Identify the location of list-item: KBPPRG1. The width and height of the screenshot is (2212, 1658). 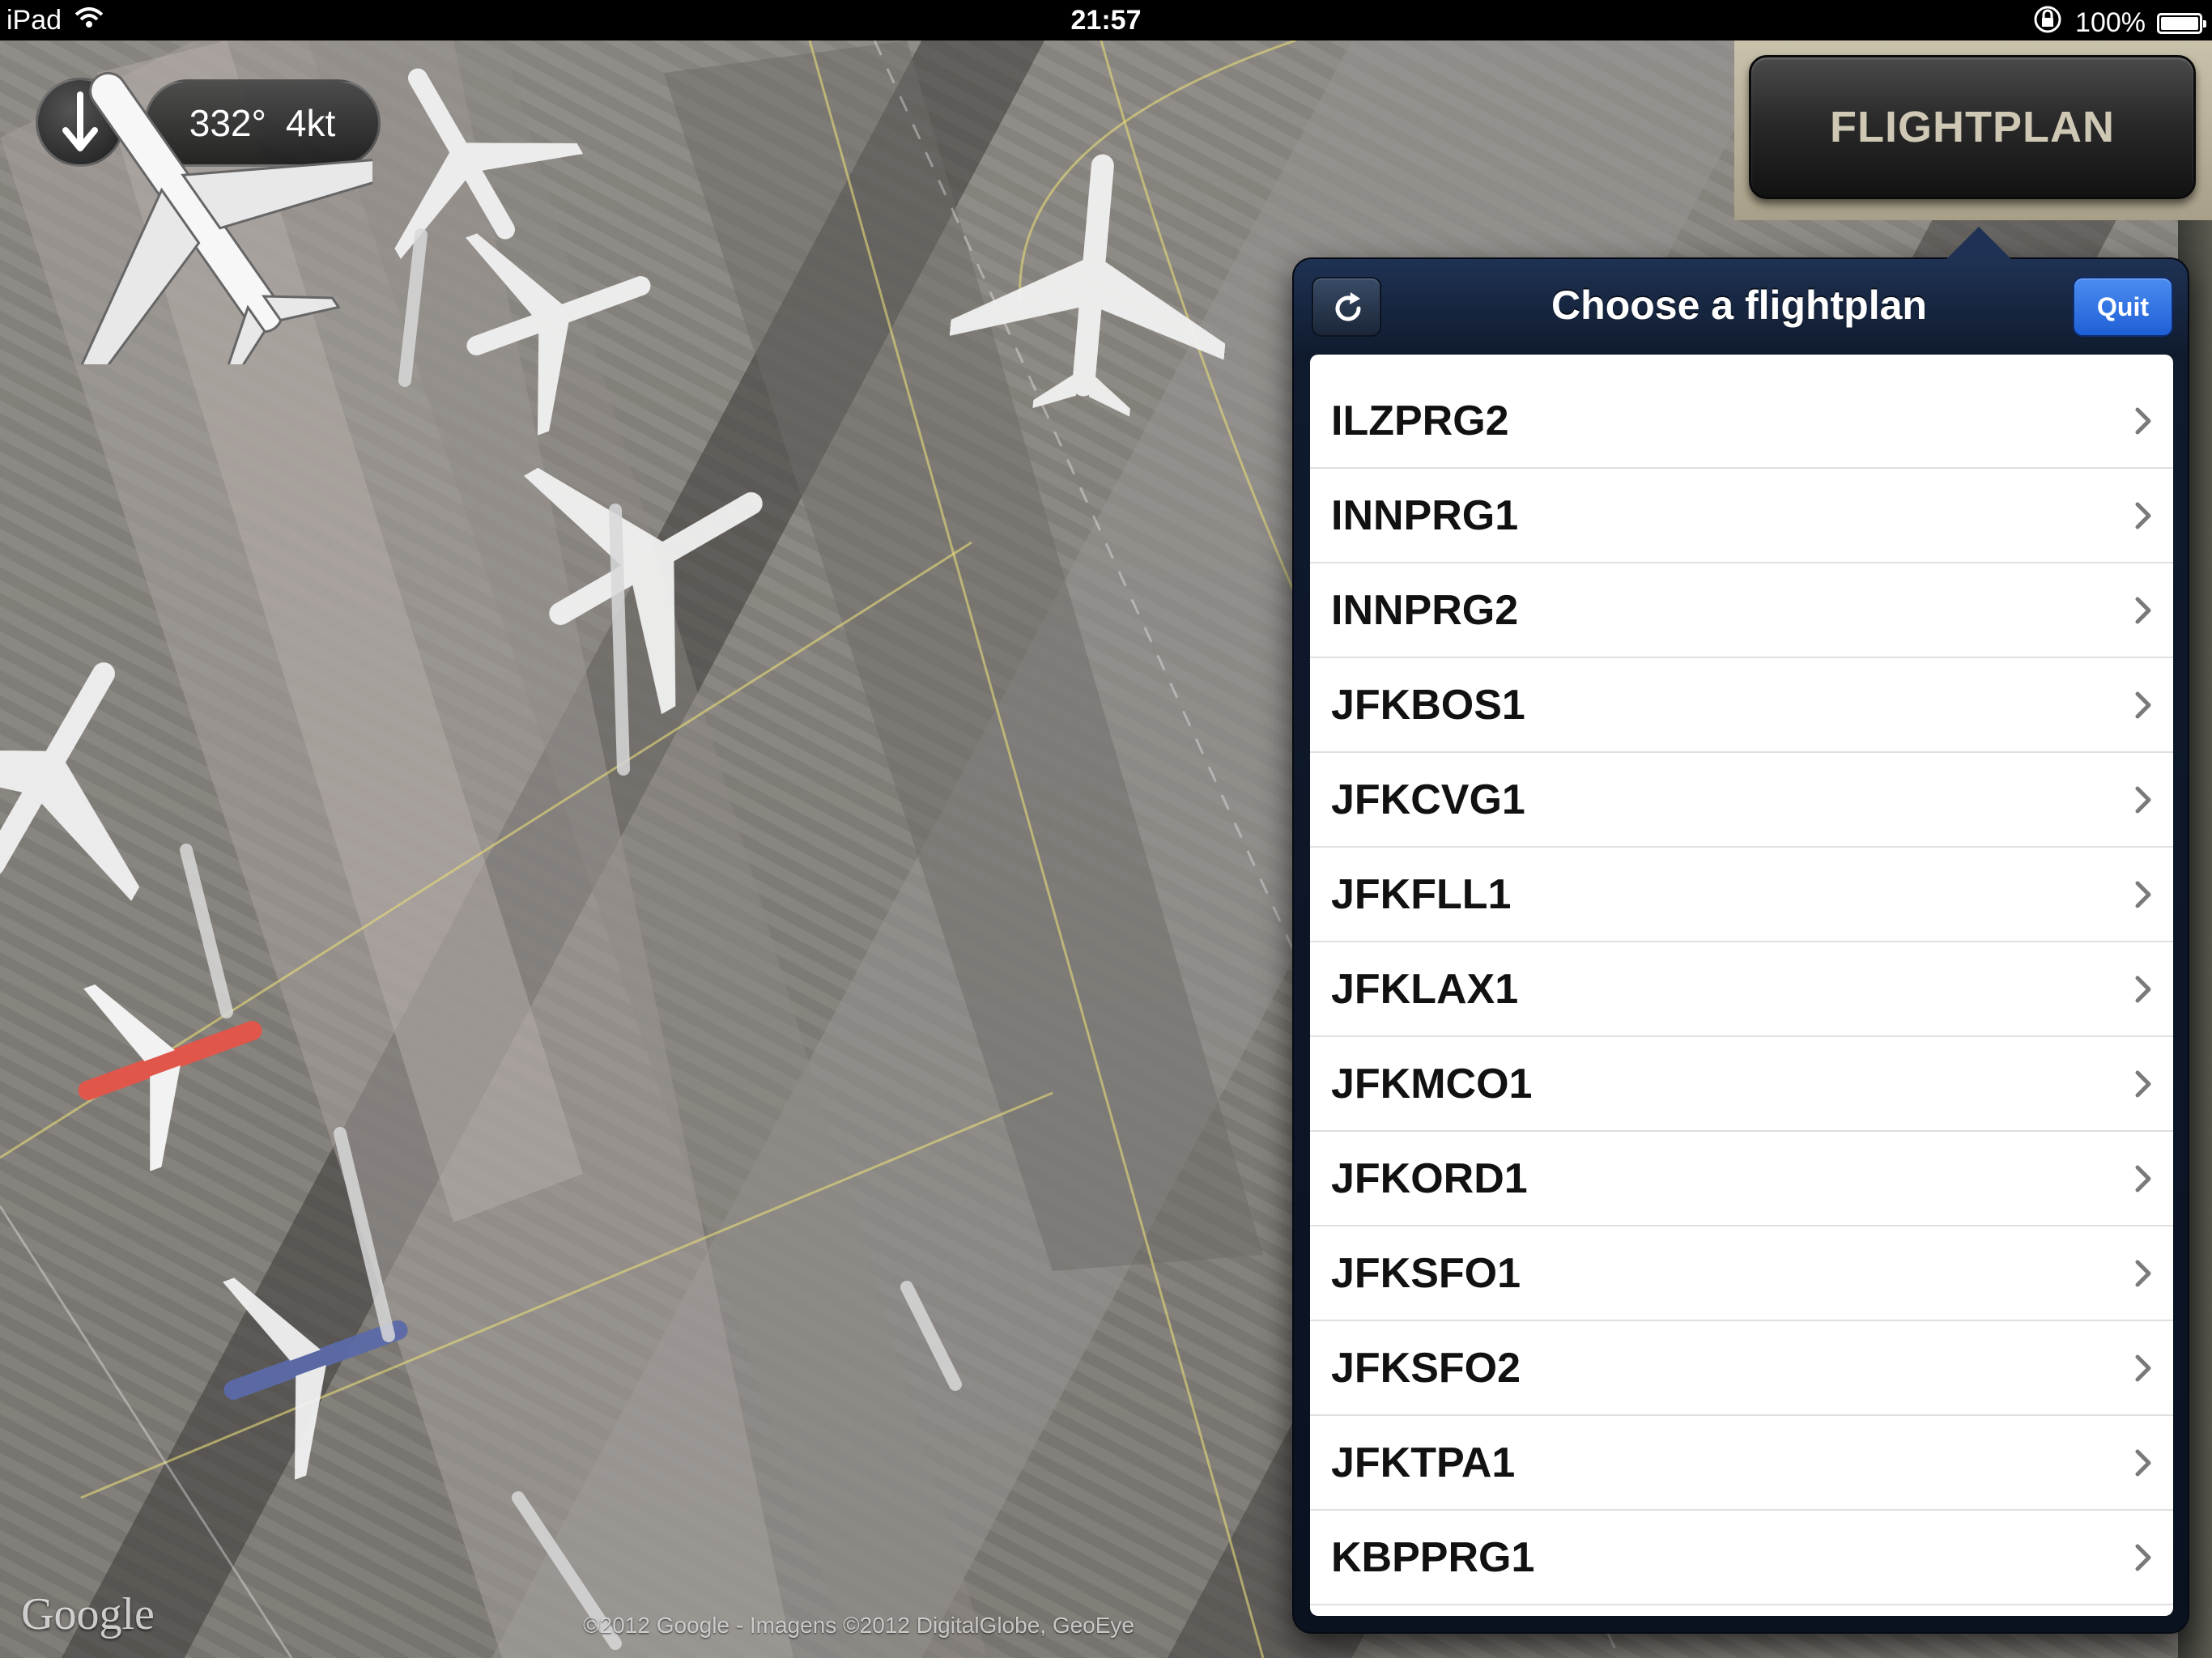
(1742, 1558).